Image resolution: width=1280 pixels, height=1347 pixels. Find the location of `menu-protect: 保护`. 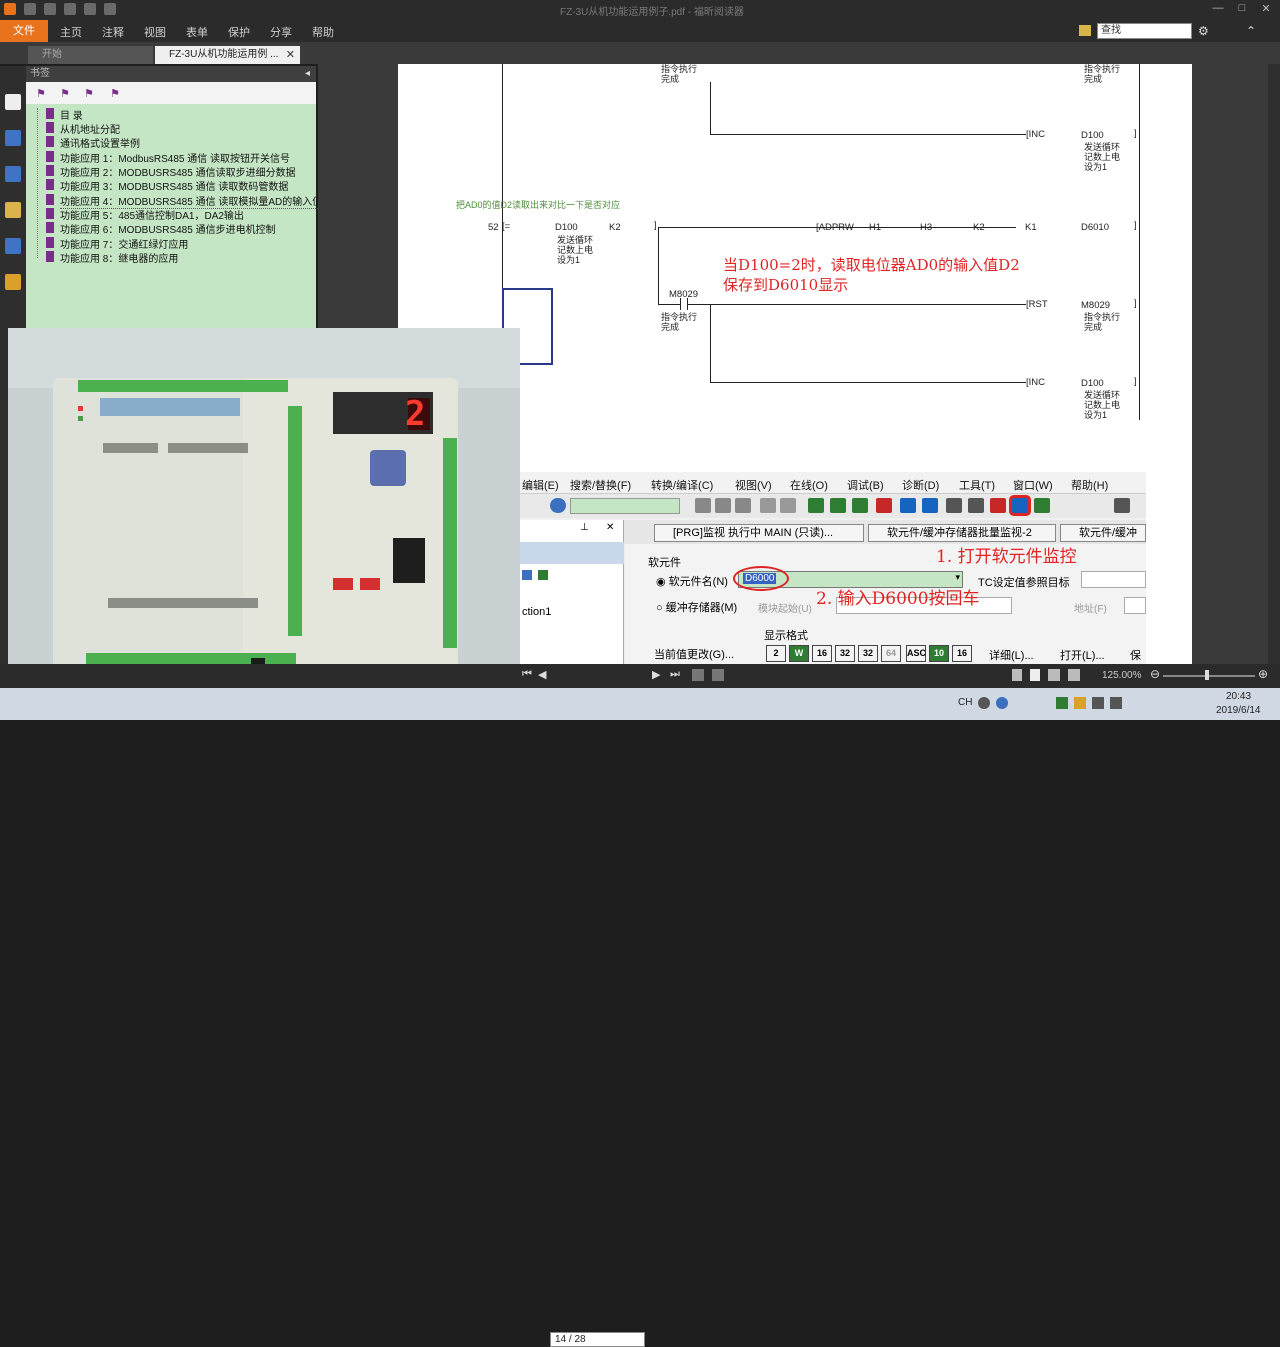

menu-protect: 保护 is located at coordinates (239, 32).